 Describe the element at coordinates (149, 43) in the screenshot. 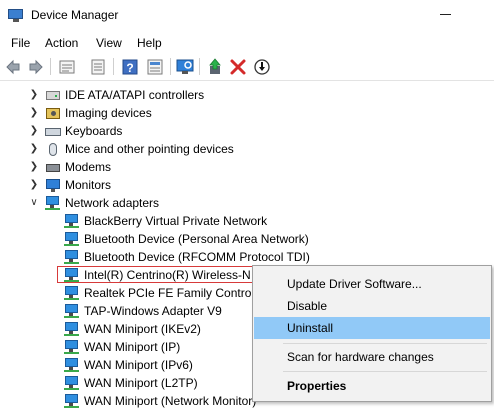

I see `menu-help: Help` at that location.